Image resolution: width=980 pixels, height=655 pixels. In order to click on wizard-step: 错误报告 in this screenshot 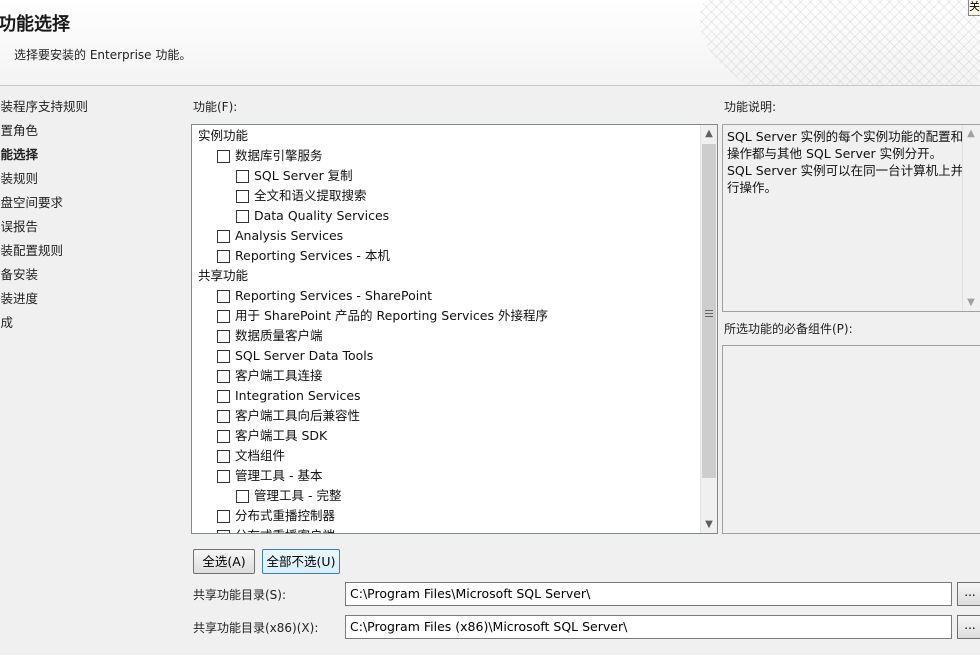, I will do `click(90, 228)`.